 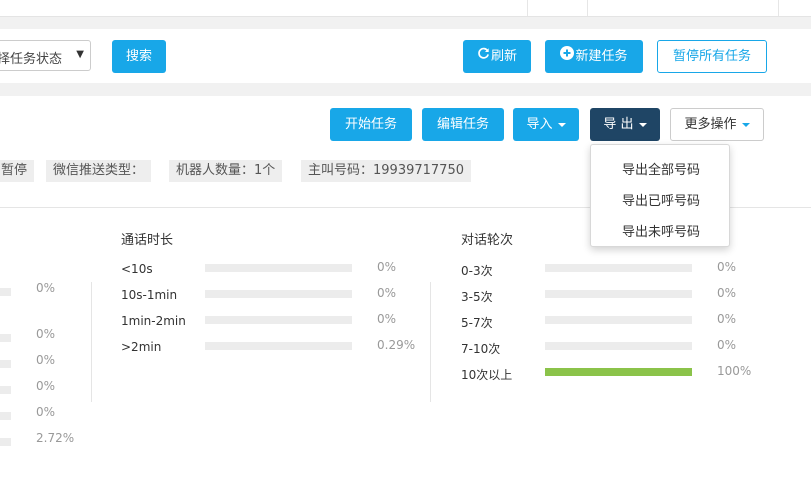 What do you see at coordinates (17, 171) in the screenshot?
I see `status-badge: 暂停` at bounding box center [17, 171].